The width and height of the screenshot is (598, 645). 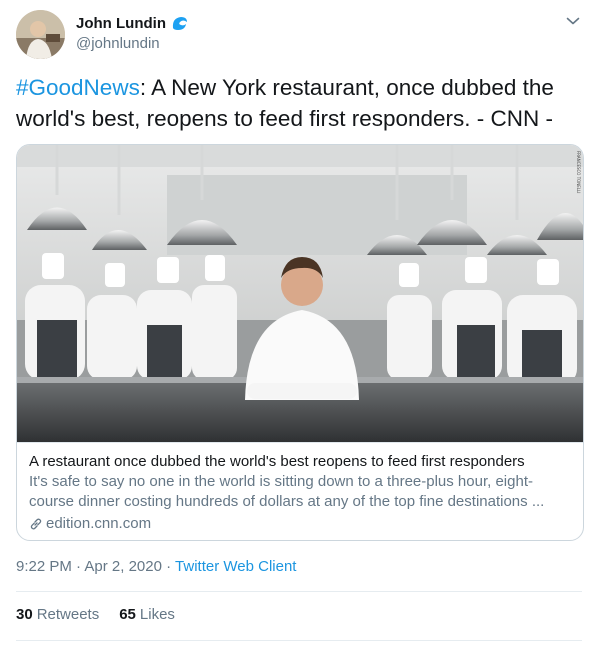 What do you see at coordinates (235, 566) in the screenshot?
I see `client-link: Twitter Web Client` at bounding box center [235, 566].